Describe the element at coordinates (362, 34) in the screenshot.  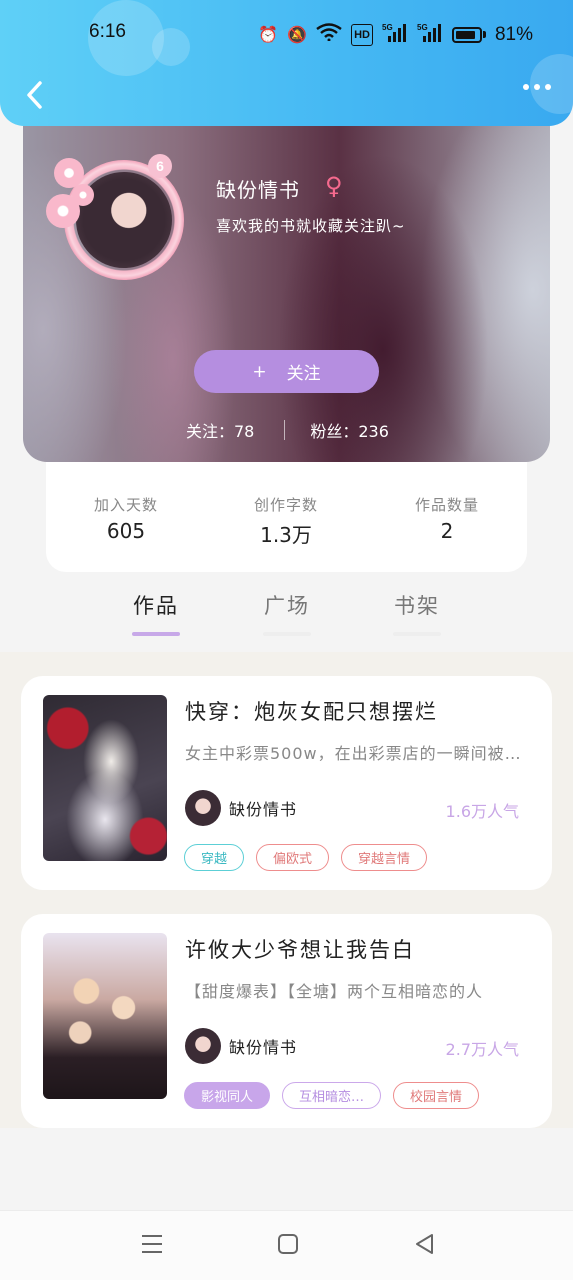
I see `hd-icon: HD` at that location.